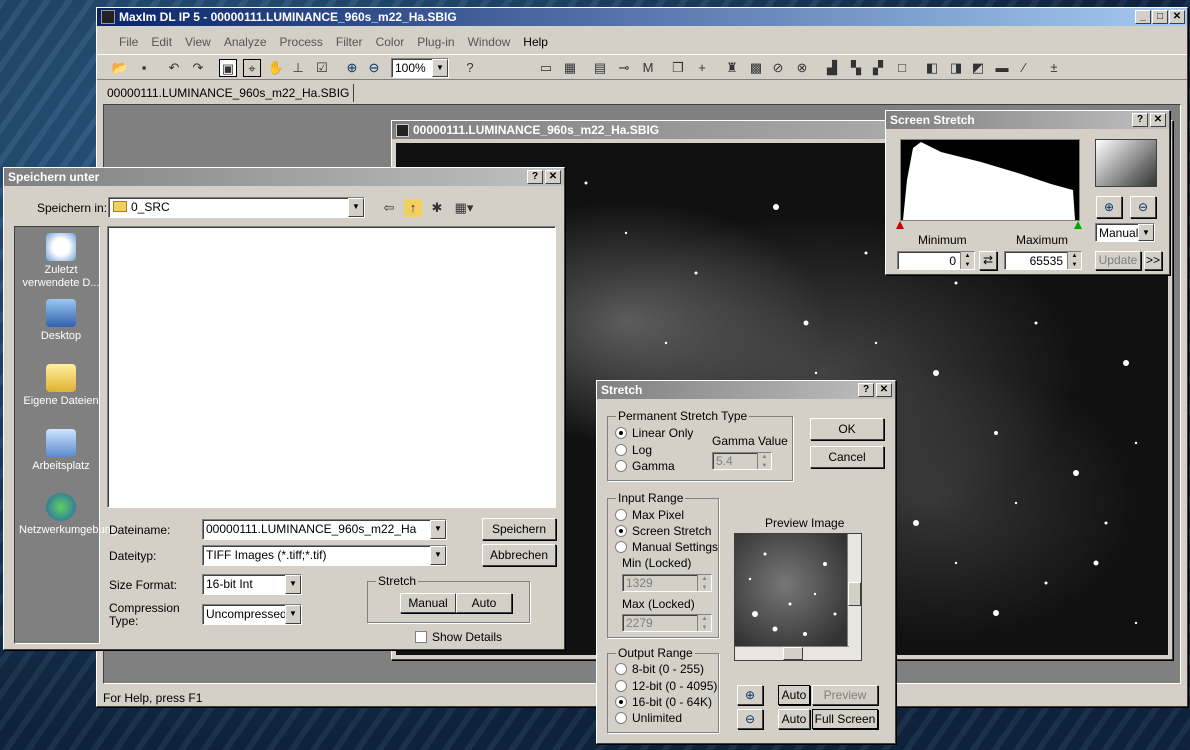 The height and width of the screenshot is (750, 1190). What do you see at coordinates (624, 68) in the screenshot?
I see `tool-icon-4: ⊸` at bounding box center [624, 68].